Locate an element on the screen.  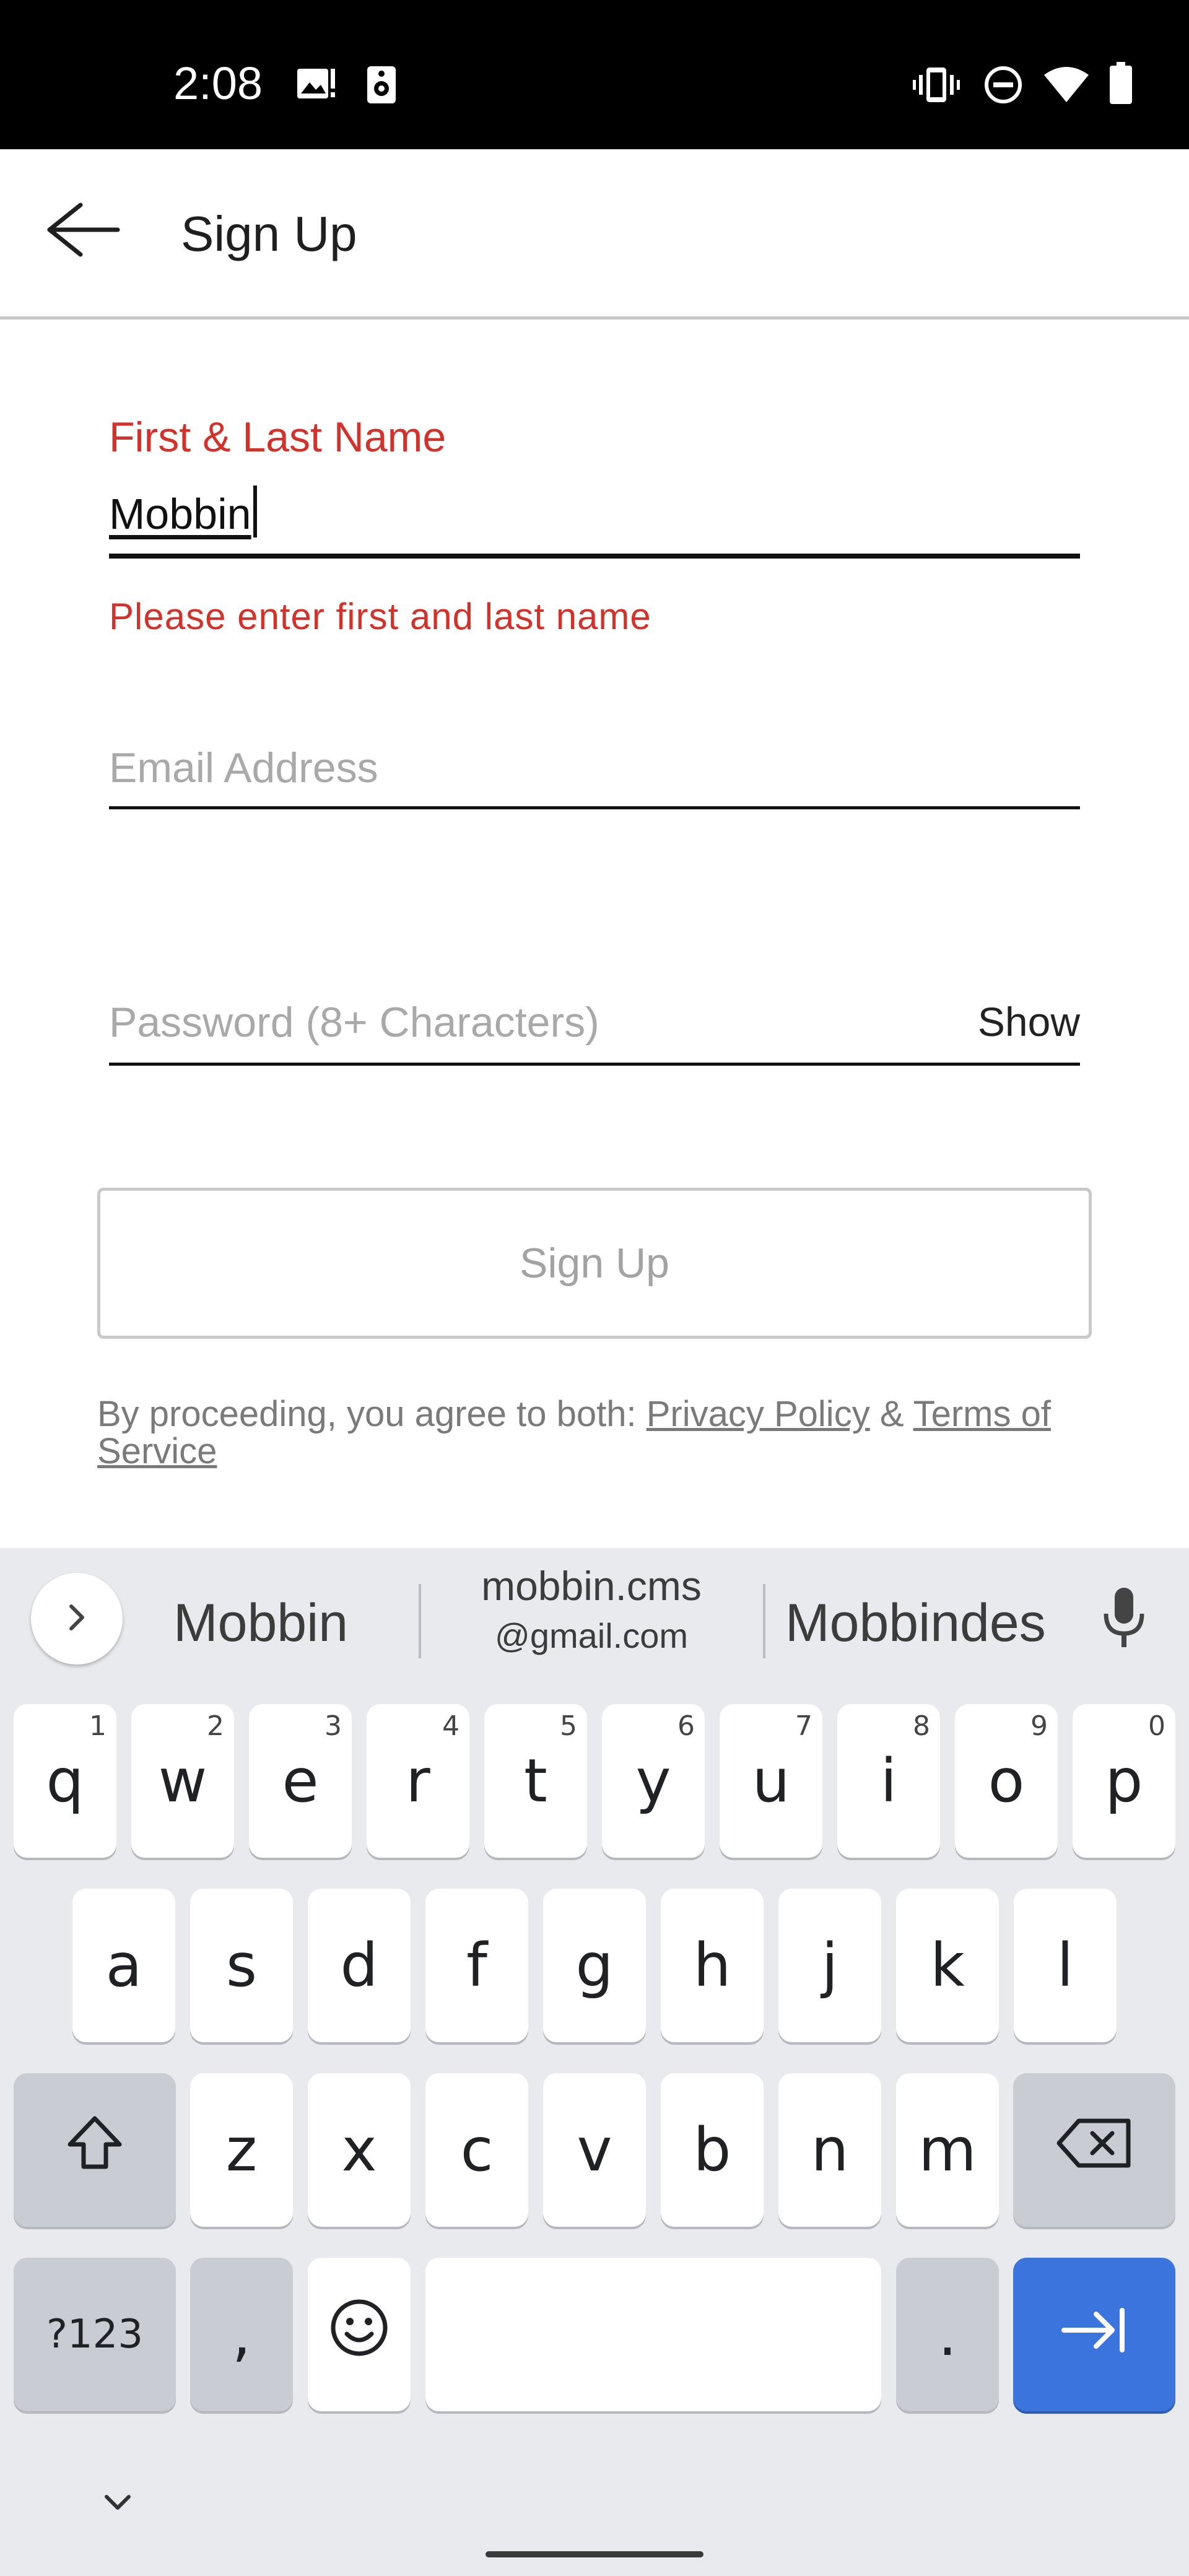
key-e: e3 is located at coordinates (300, 1781).